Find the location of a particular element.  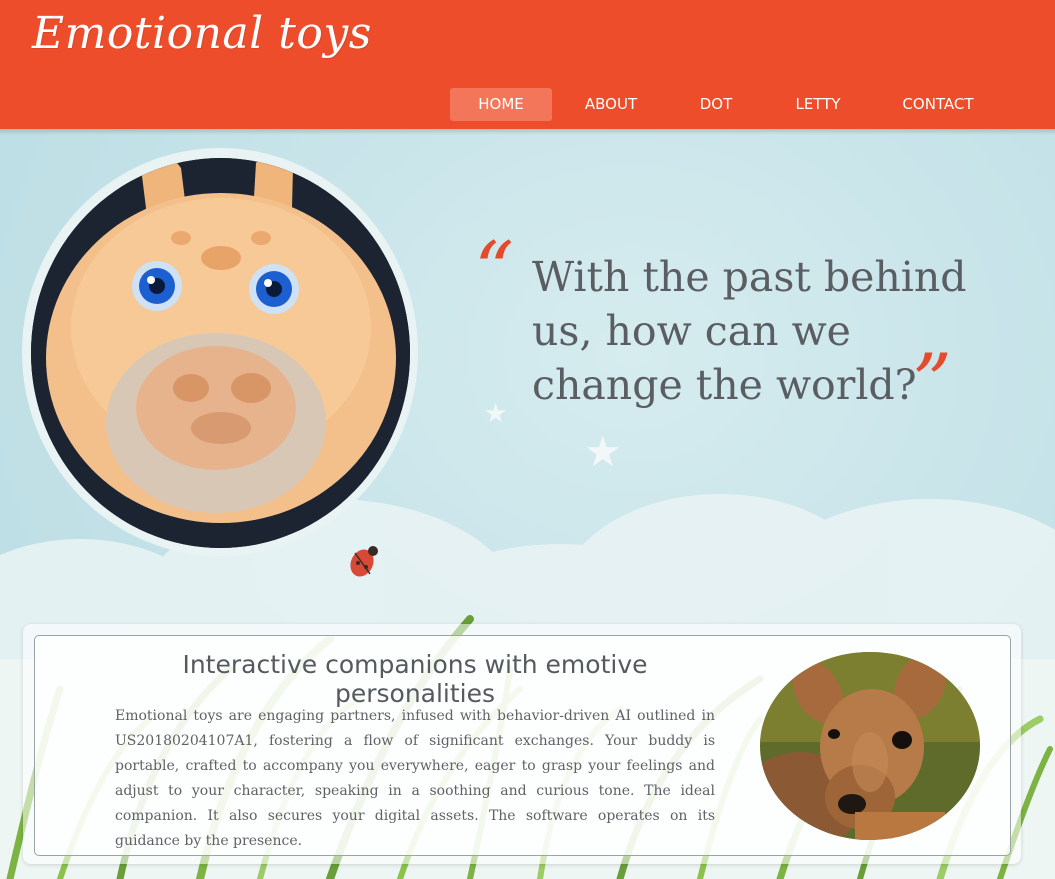

nav-dot: DOT is located at coordinates (716, 104).